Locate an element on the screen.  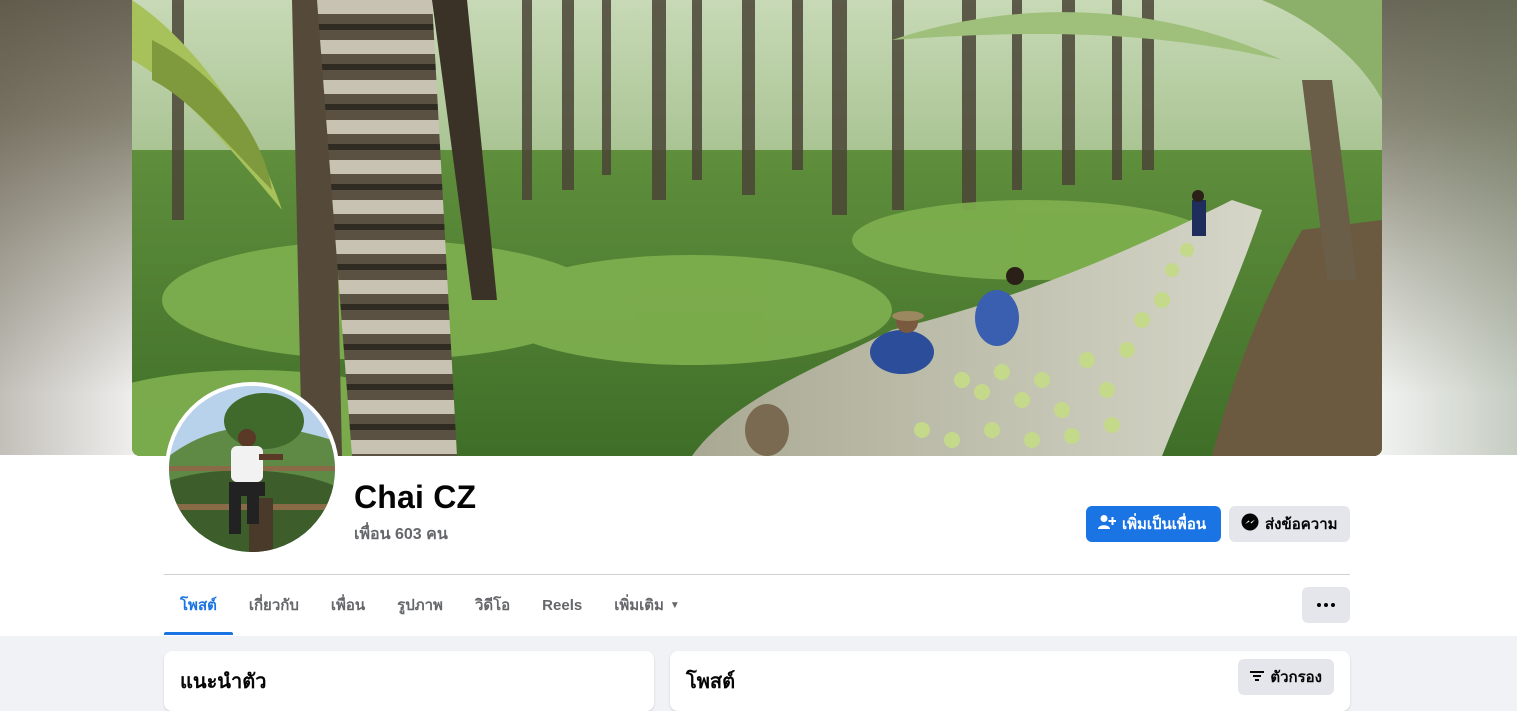
add-friend-label: เพิ่มเป็นเพื่อน is located at coordinates (1164, 524).